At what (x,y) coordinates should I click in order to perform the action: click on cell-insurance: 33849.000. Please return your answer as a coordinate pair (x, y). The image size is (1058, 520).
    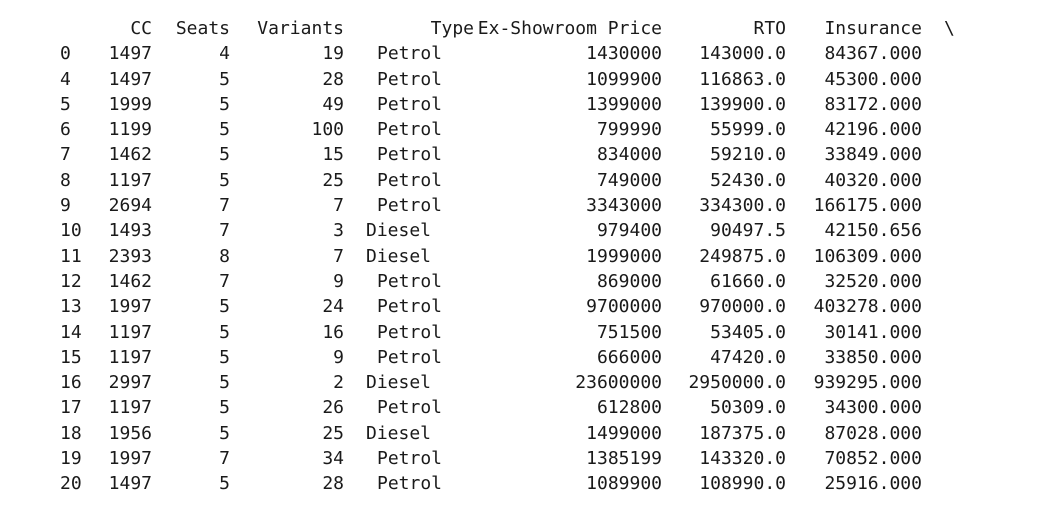
    Looking at the image, I should click on (873, 155).